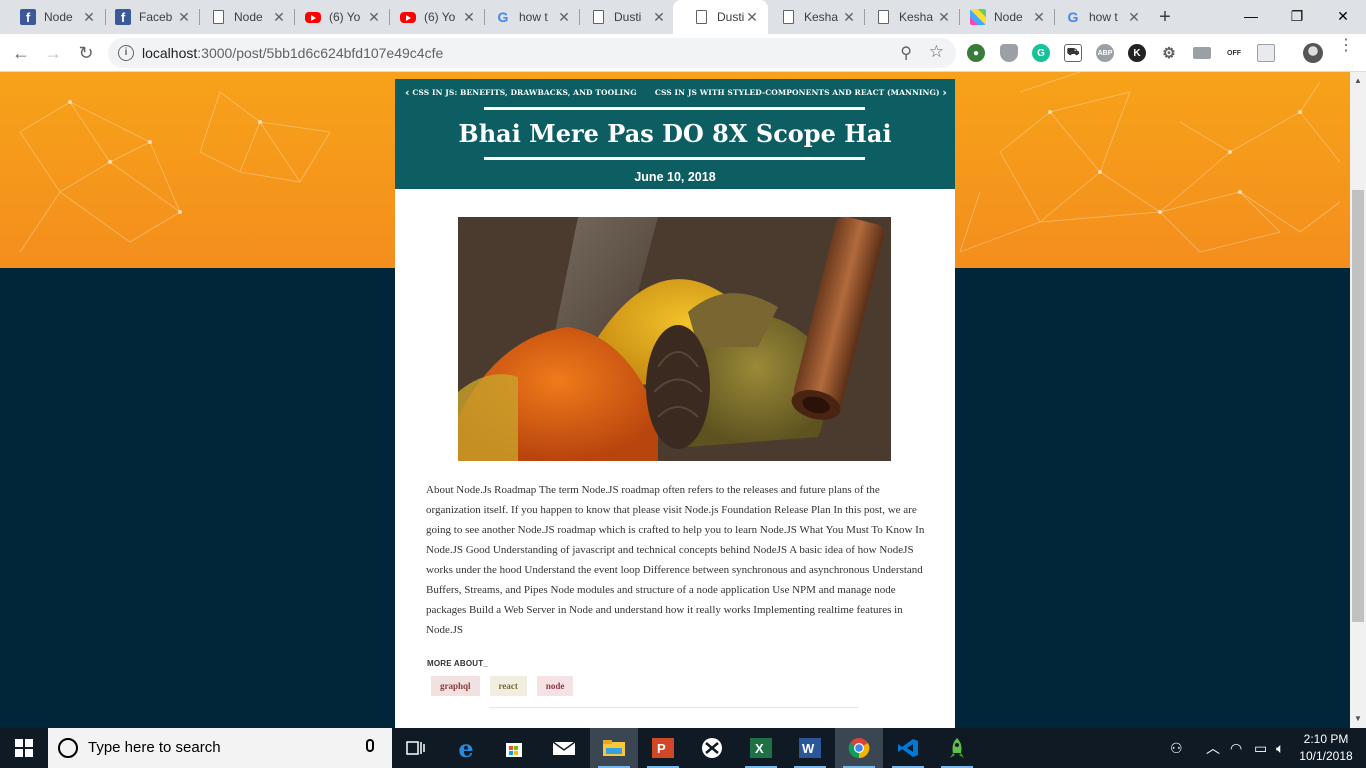 The image size is (1366, 768). I want to click on bookmark-star-icon: ☆, so click(936, 52).